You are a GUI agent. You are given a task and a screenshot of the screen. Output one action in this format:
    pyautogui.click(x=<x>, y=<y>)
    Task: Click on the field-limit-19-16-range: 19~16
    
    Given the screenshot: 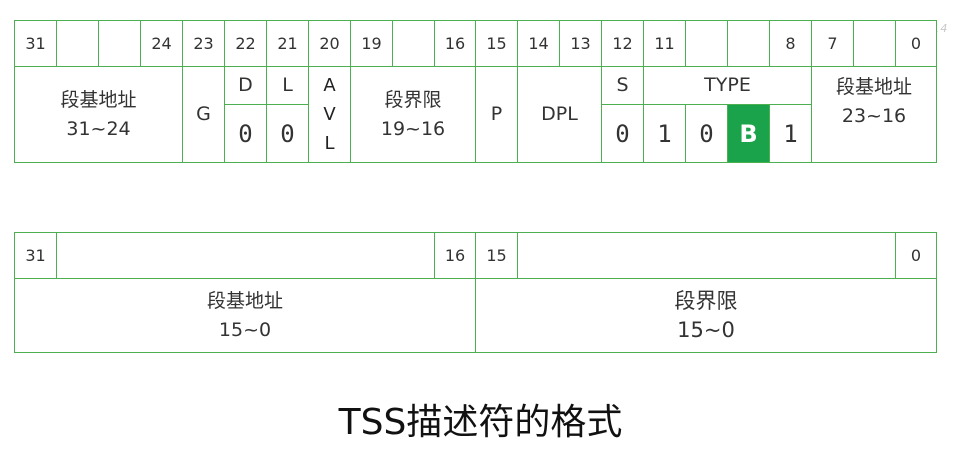 What is the action you would take?
    pyautogui.click(x=413, y=128)
    